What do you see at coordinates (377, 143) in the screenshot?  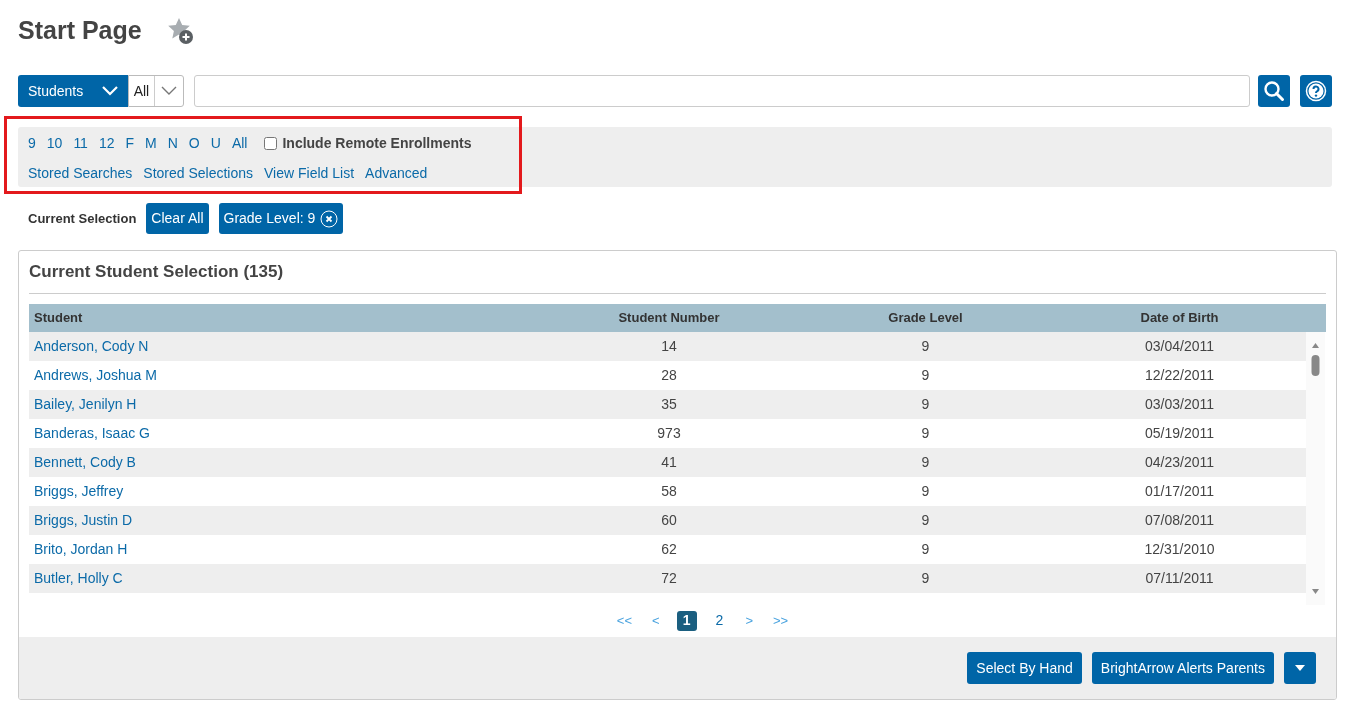 I see `checkbox-label: Include Remote Enrollments` at bounding box center [377, 143].